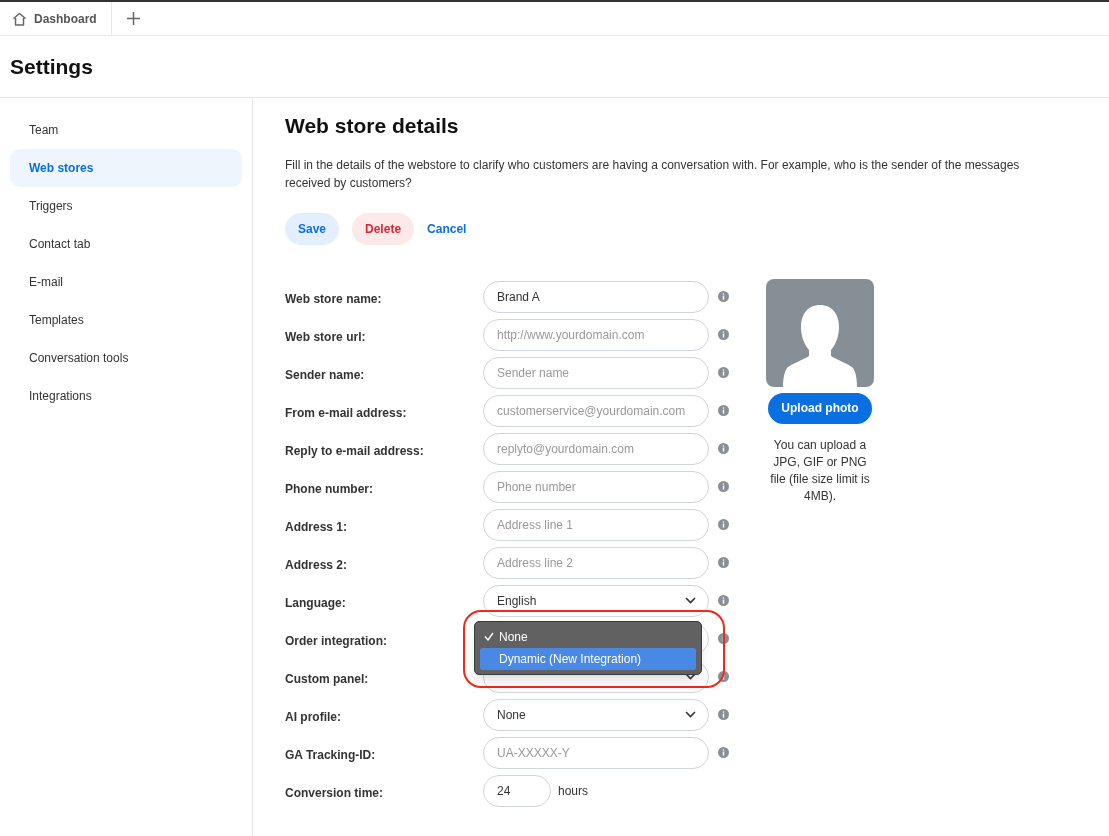  What do you see at coordinates (316, 603) in the screenshot?
I see `field-label: Language:` at bounding box center [316, 603].